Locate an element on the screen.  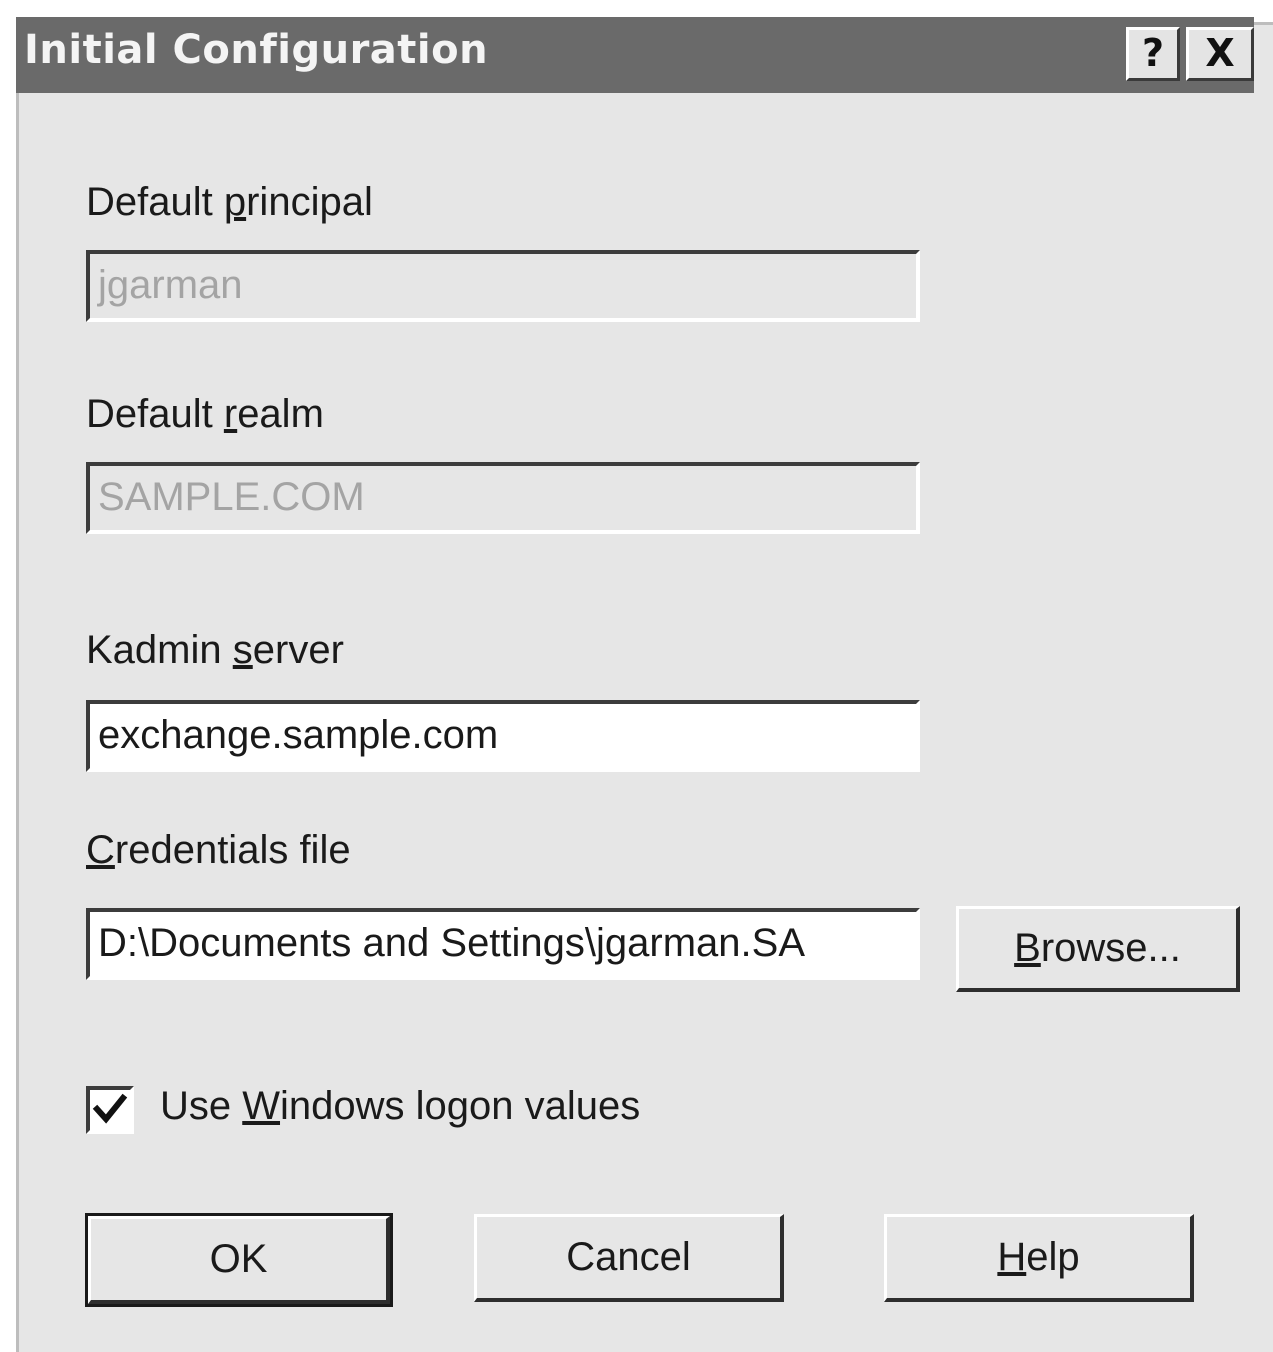
help-title-button: ? is located at coordinates (1153, 54).